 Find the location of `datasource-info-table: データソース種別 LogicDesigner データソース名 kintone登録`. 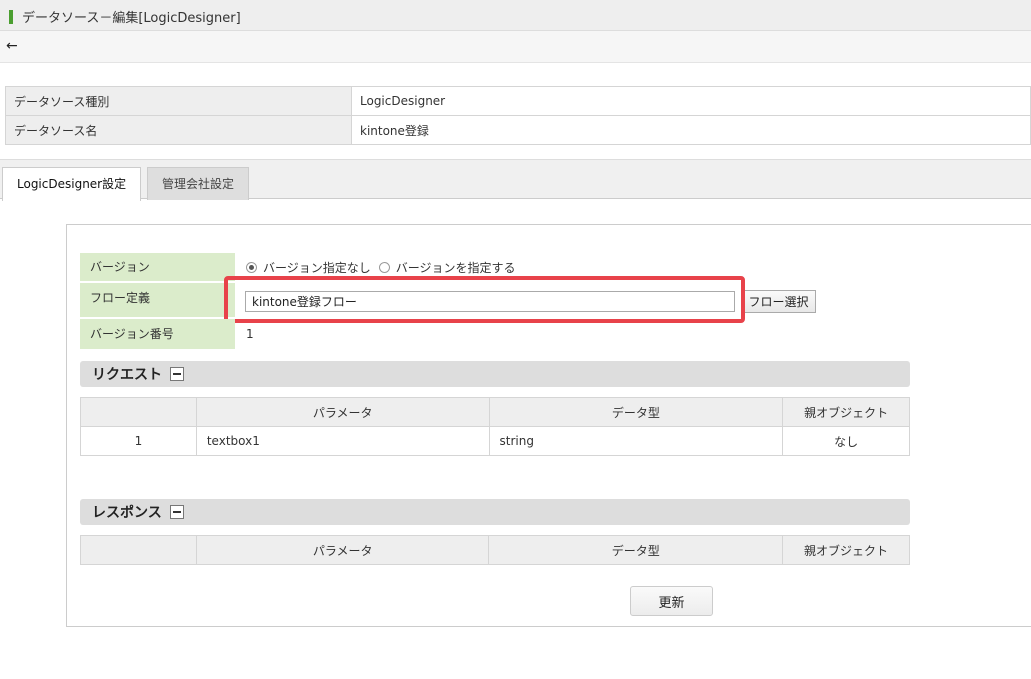

datasource-info-table: データソース種別 LogicDesigner データソース名 kintone登録 is located at coordinates (518, 115).